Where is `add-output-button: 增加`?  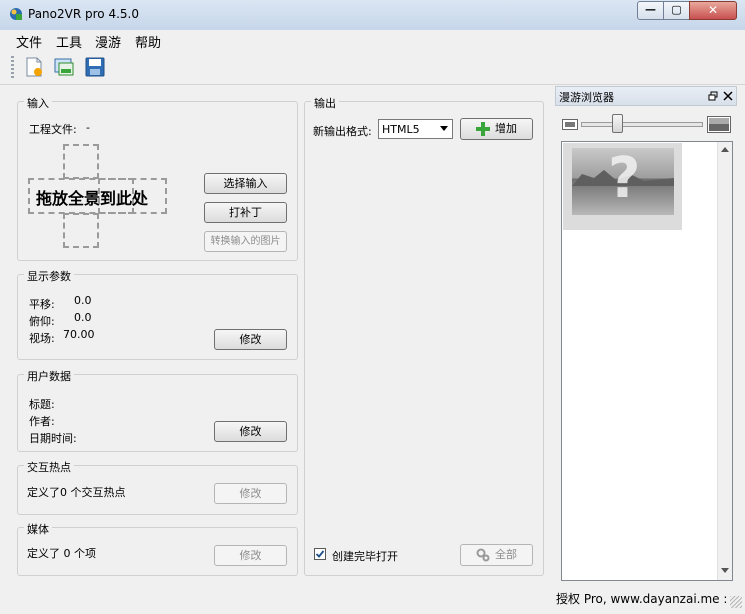 add-output-button: 增加 is located at coordinates (496, 129).